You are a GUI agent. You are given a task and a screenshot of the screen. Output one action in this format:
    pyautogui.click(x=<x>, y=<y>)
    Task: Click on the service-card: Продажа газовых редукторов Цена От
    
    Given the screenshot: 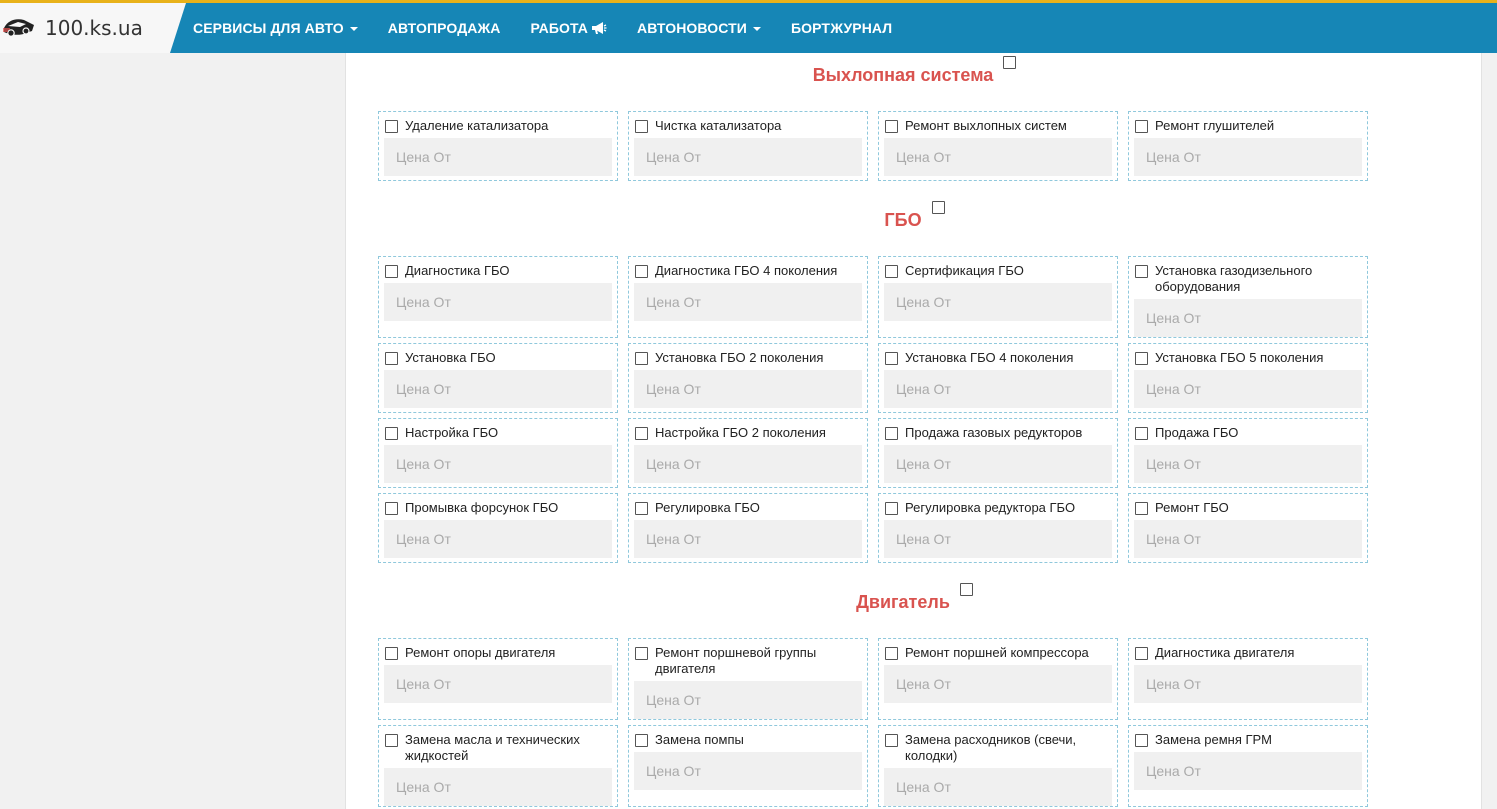 What is the action you would take?
    pyautogui.click(x=998, y=453)
    